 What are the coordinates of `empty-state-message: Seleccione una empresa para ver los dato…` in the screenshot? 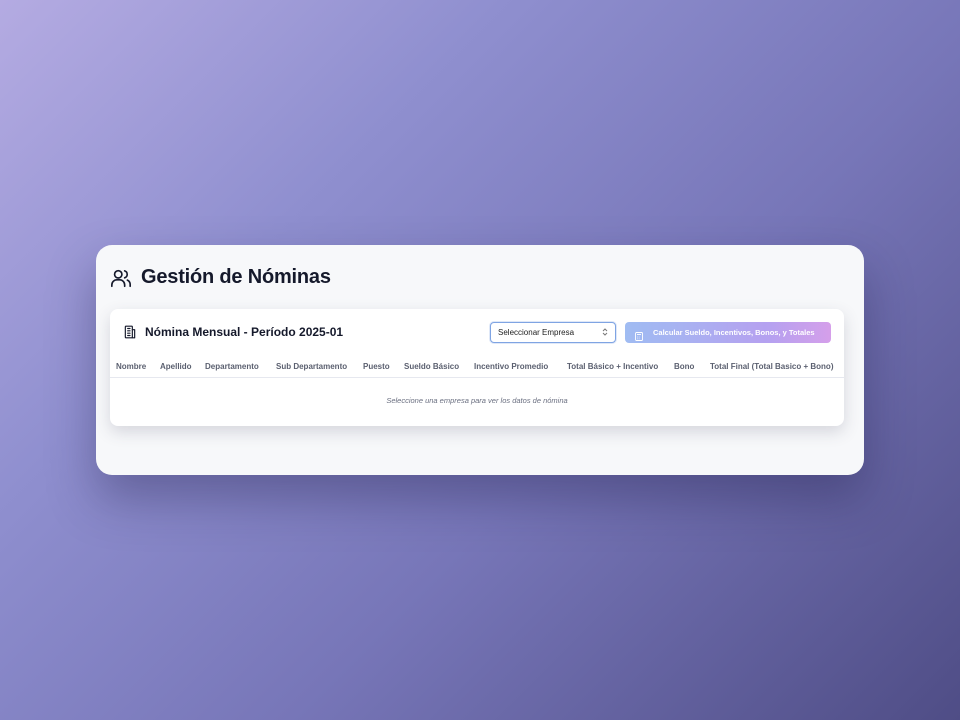 It's located at (477, 400).